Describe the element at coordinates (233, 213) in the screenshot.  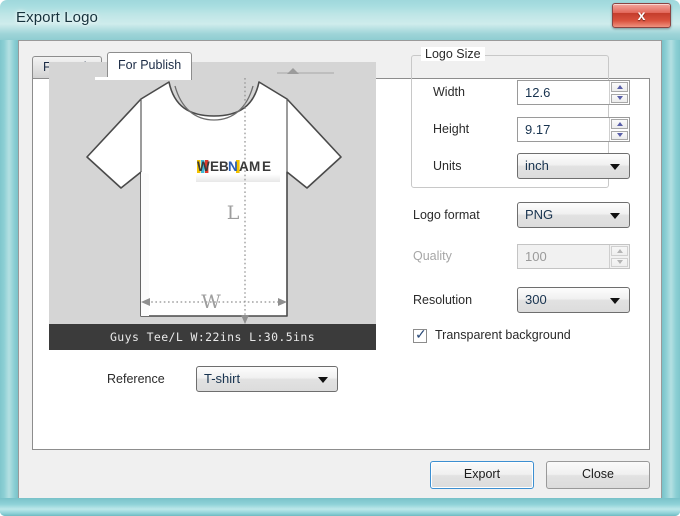
I see `length-guide-label: L` at that location.